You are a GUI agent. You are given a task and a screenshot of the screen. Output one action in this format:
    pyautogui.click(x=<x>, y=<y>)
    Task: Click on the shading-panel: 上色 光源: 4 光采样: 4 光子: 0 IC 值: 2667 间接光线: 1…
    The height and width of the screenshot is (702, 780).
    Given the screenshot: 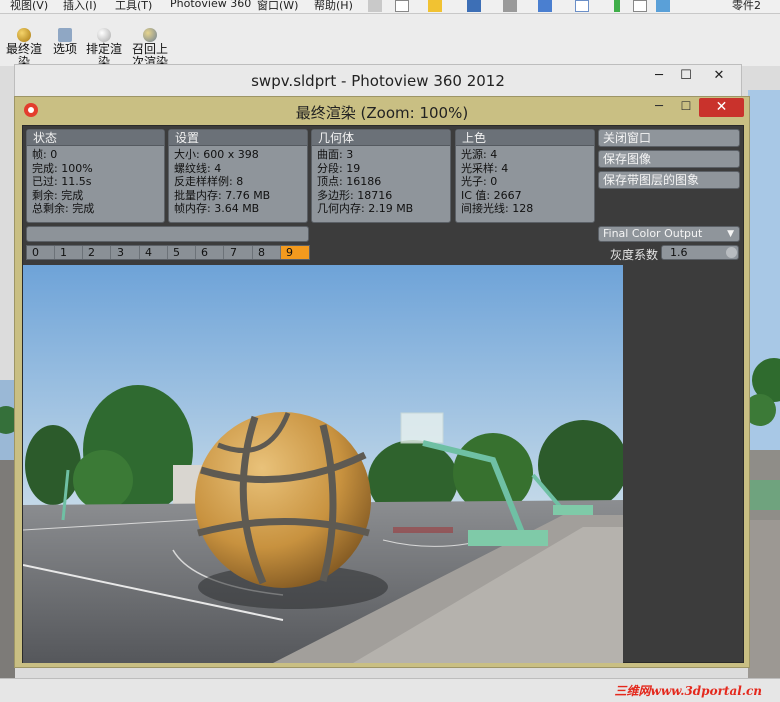 What is the action you would take?
    pyautogui.click(x=525, y=176)
    